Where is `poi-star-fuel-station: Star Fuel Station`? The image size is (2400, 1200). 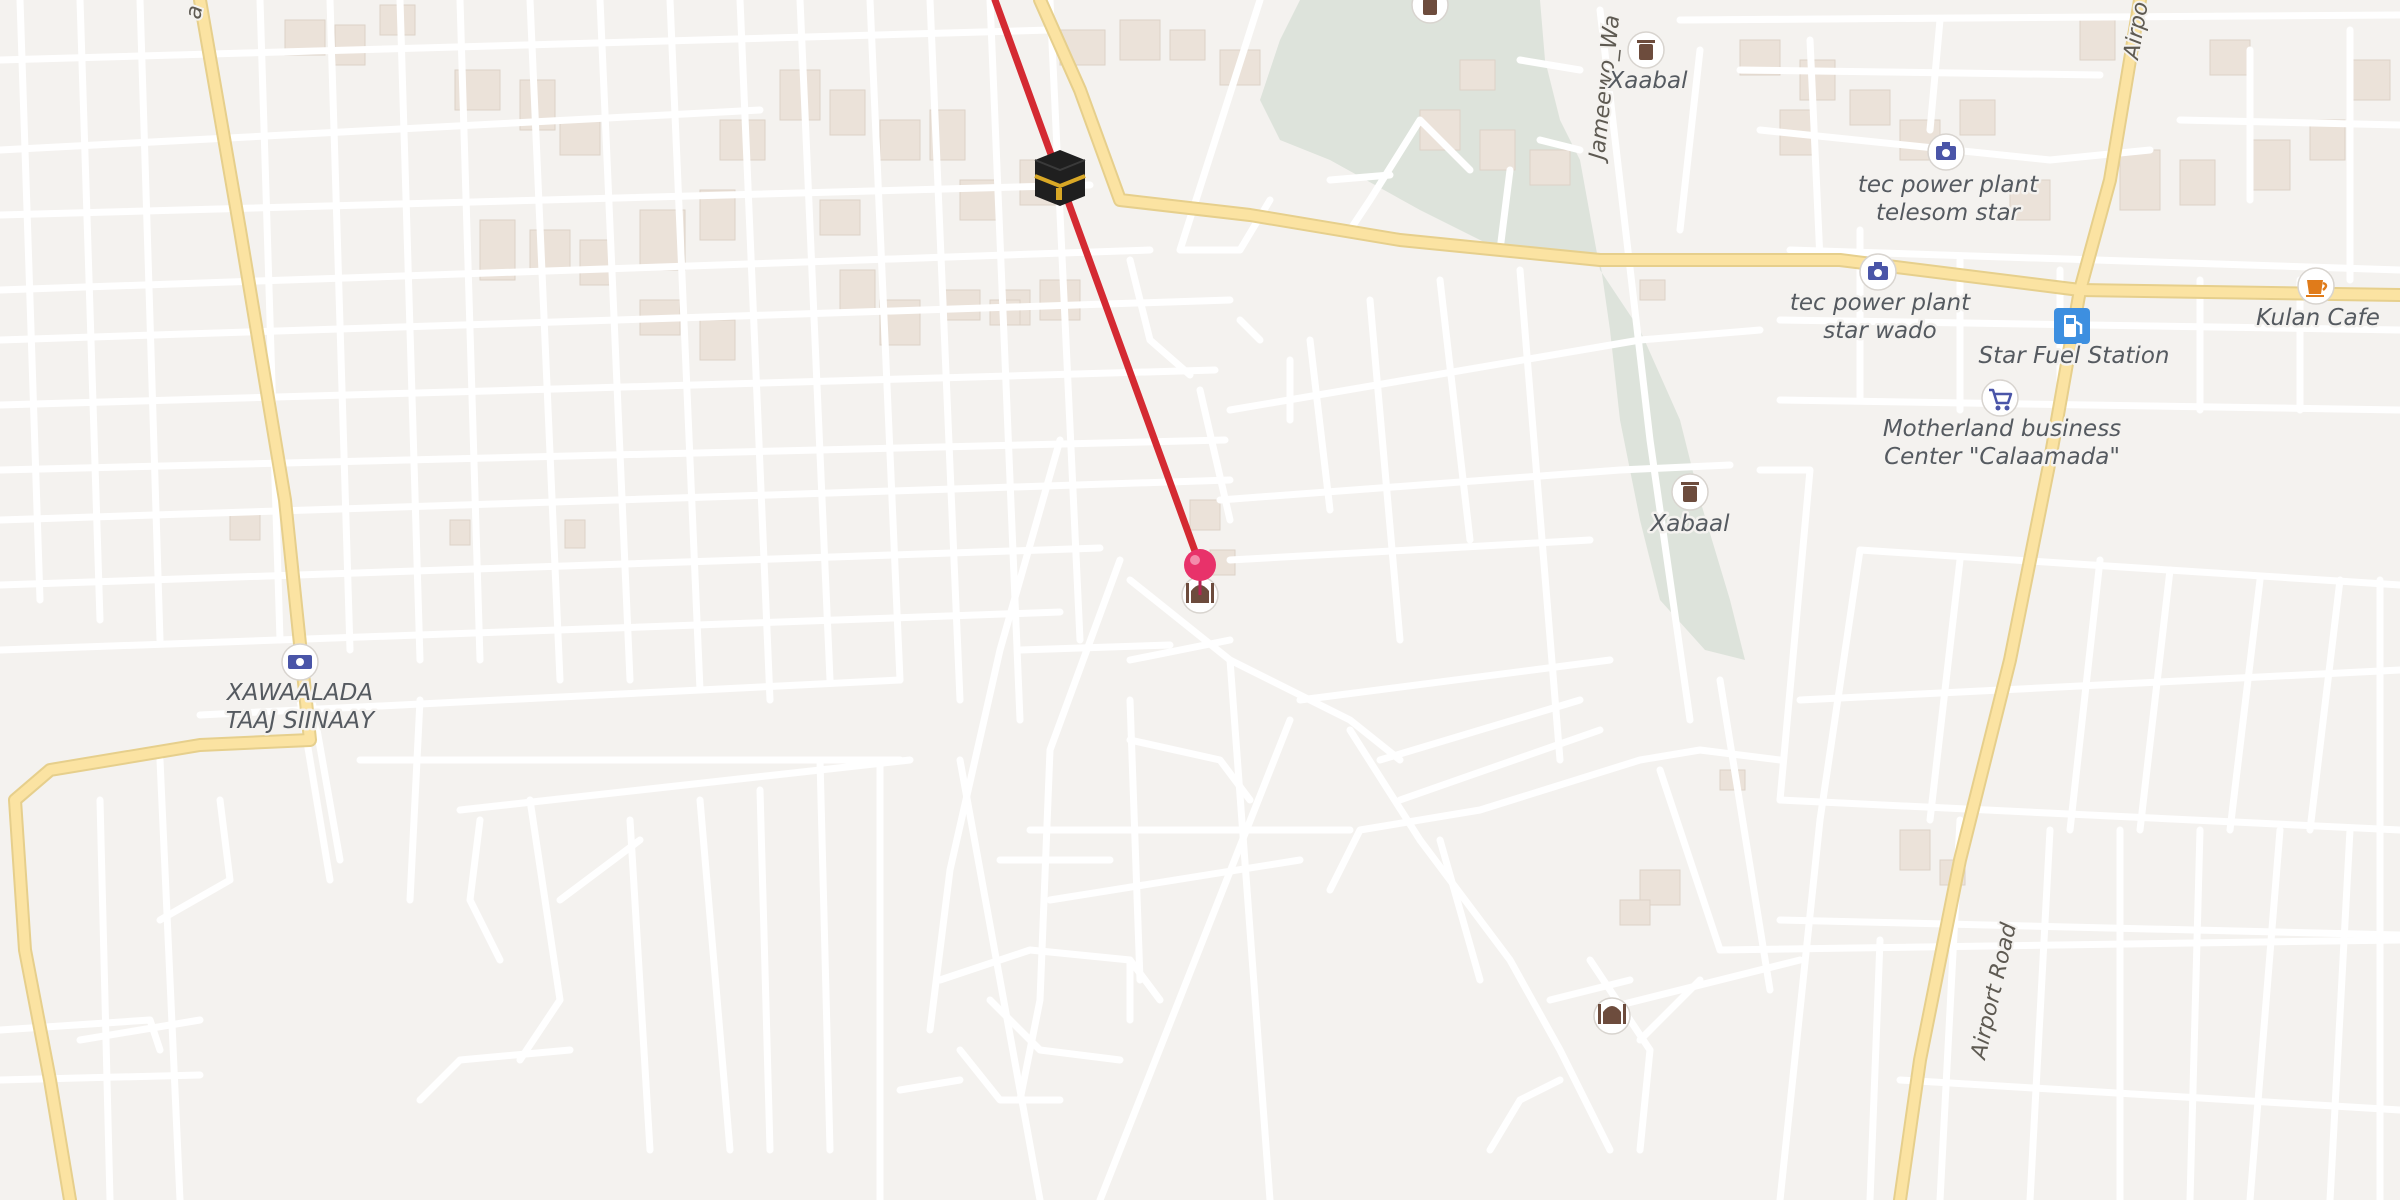
poi-star-fuel-station: Star Fuel Station is located at coordinates (2074, 340).